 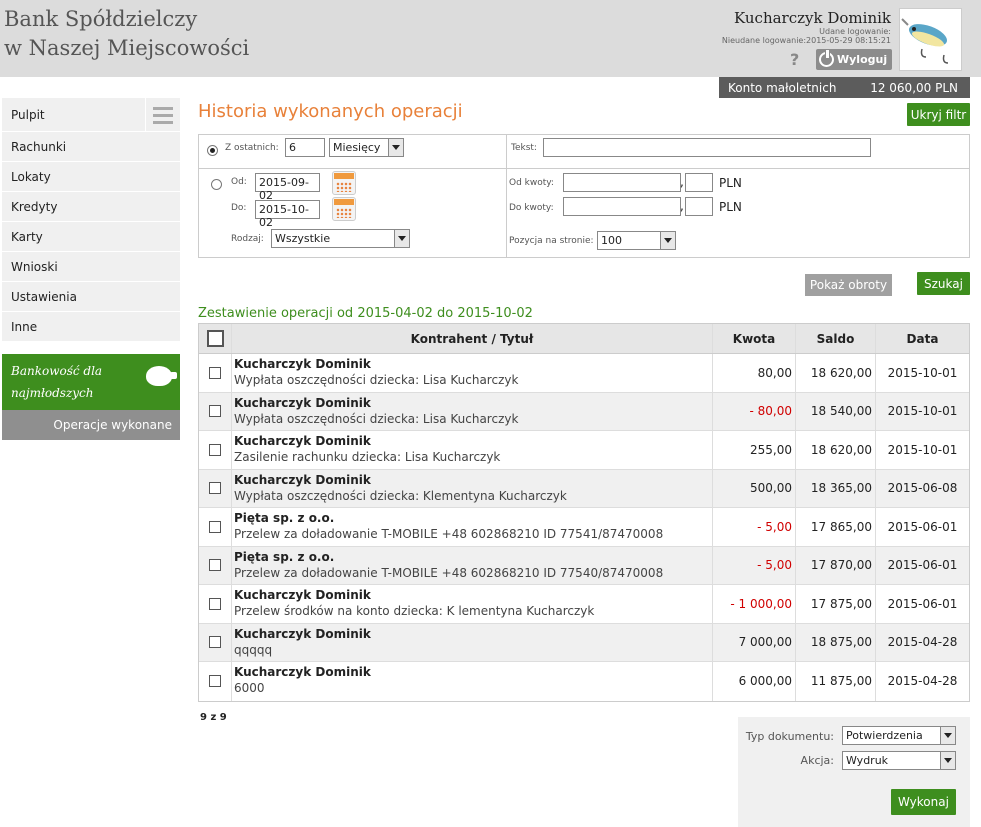 I want to click on sidebar-item-inne: Inne, so click(x=91, y=327).